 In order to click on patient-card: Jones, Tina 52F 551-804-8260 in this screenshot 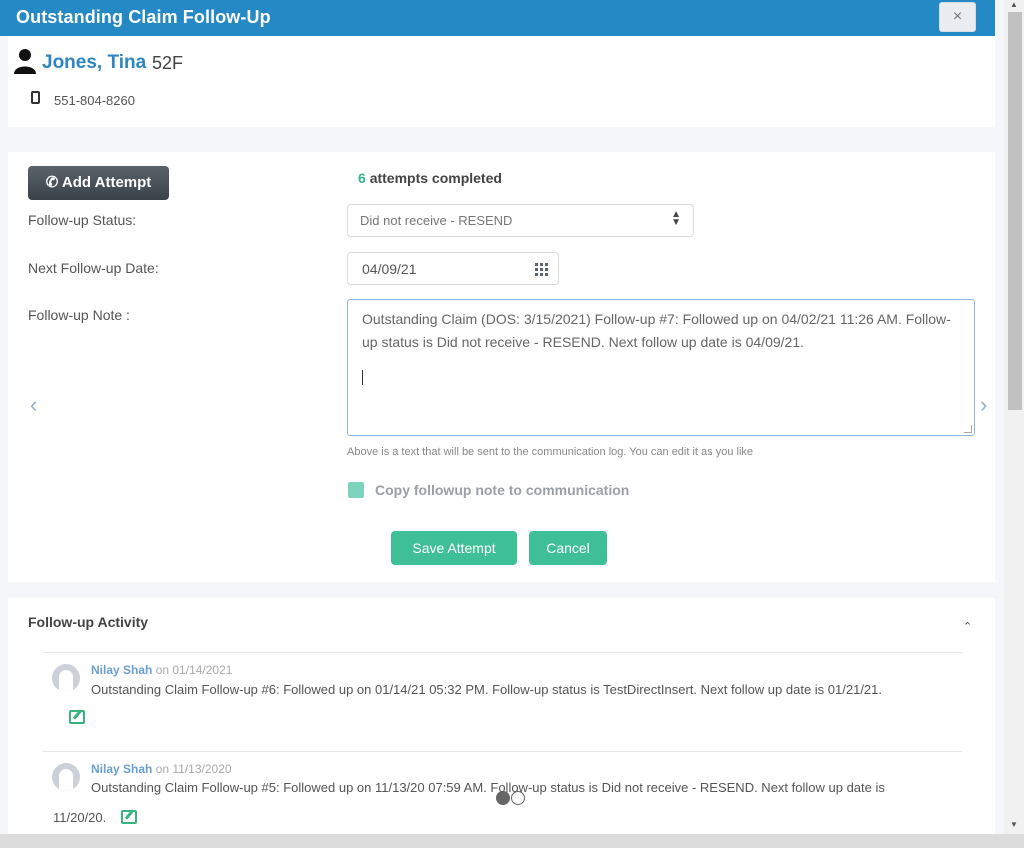, I will do `click(501, 81)`.